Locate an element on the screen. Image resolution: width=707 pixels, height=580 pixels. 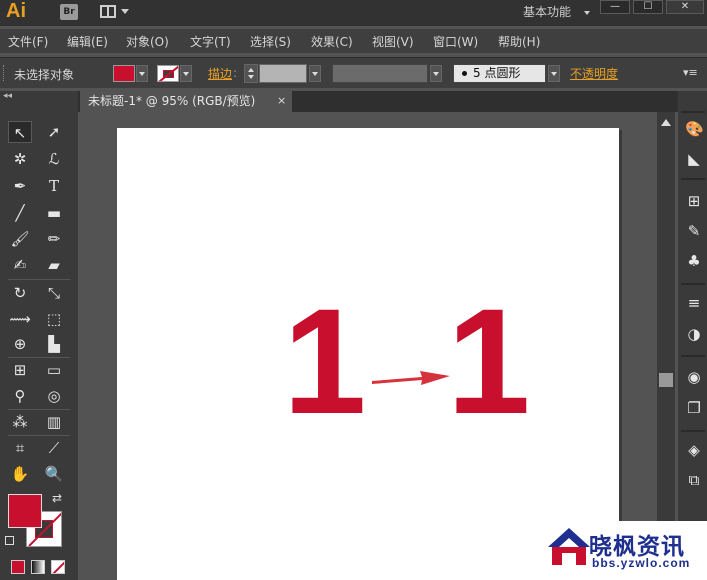
blend-tool-icon: ◎ is located at coordinates (54, 396).